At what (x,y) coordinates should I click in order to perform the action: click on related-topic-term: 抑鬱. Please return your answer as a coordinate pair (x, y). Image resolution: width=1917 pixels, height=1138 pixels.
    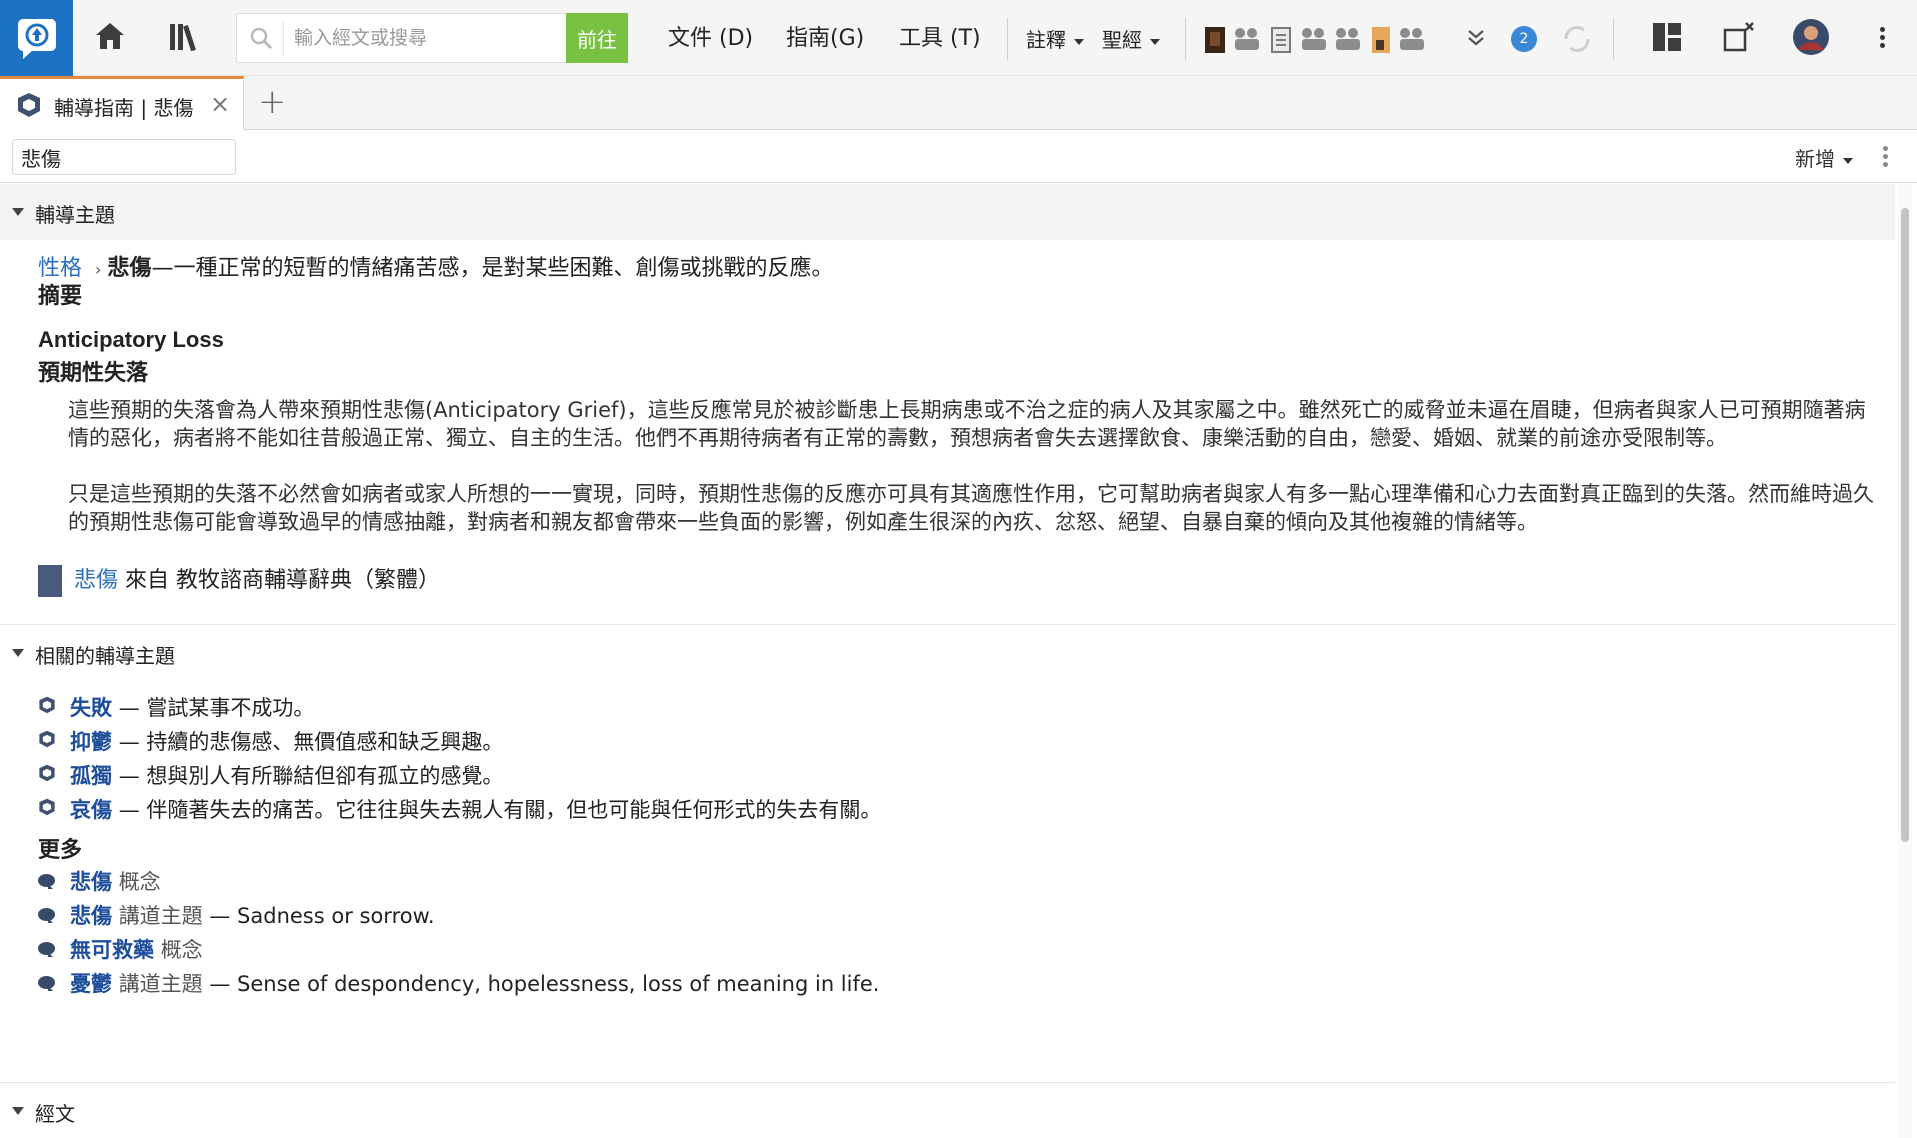
    Looking at the image, I should click on (91, 742).